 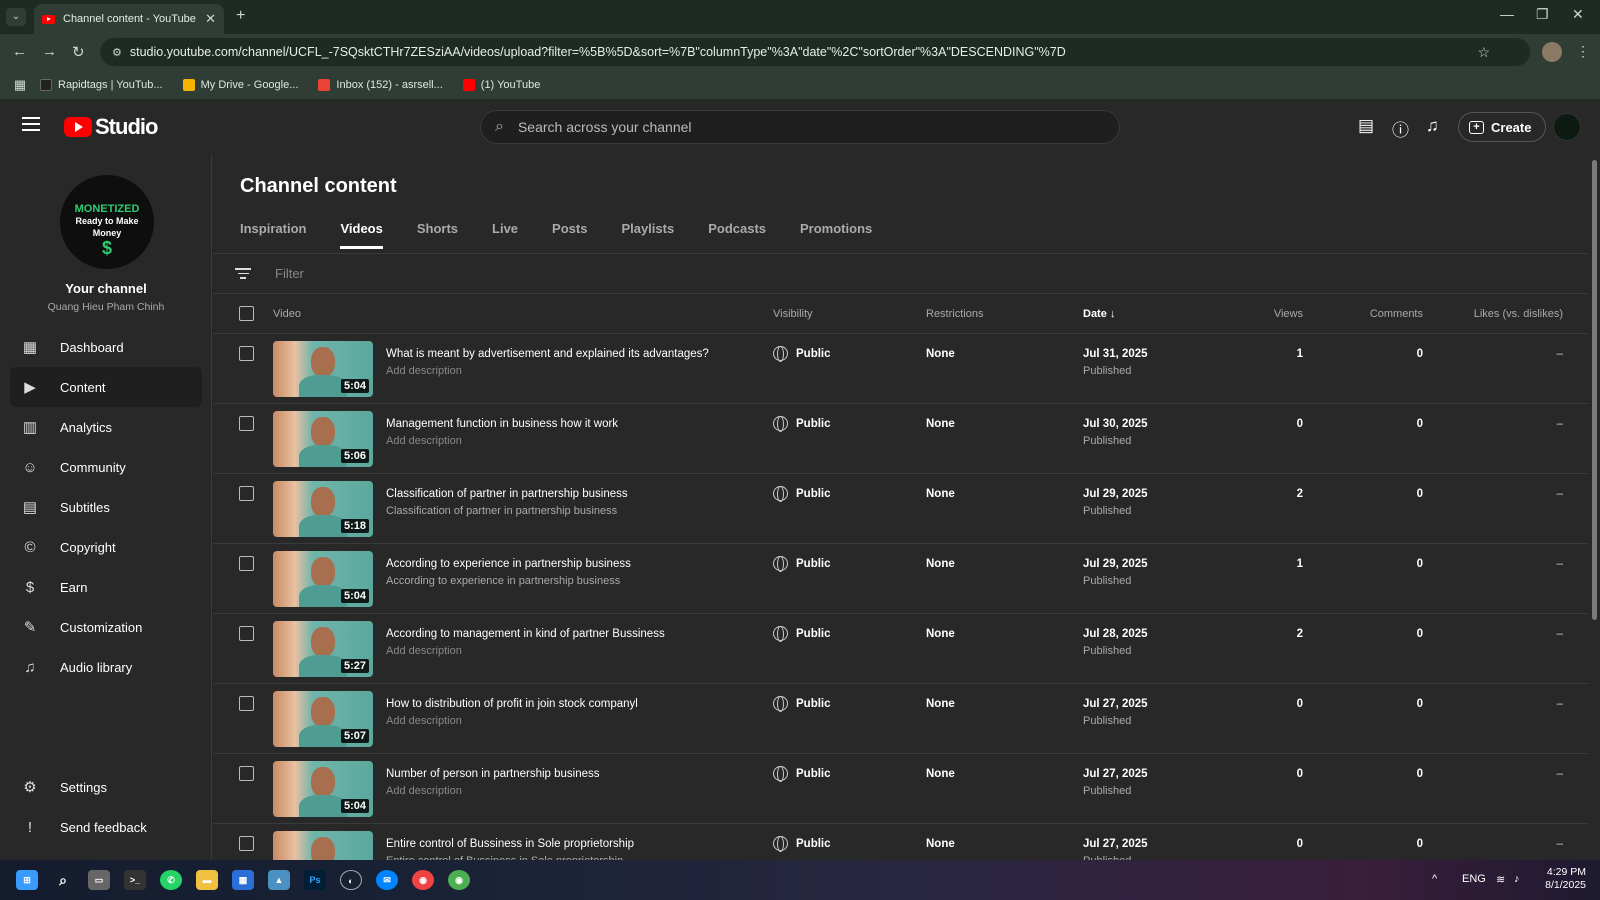 What do you see at coordinates (1366, 126) in the screenshot?
I see `messages-icon: ▤` at bounding box center [1366, 126].